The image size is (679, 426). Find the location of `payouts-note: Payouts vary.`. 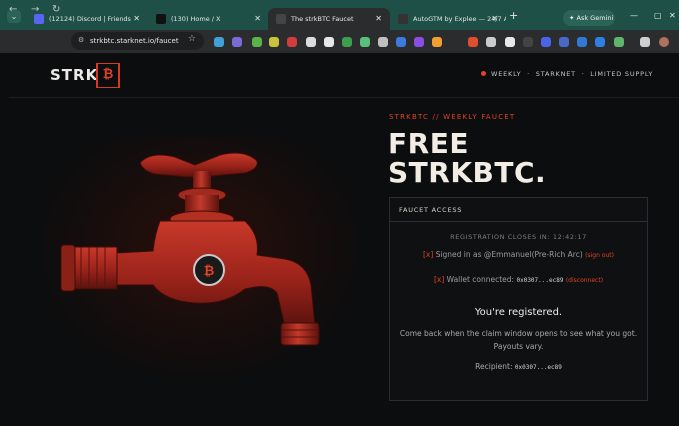

payouts-note: Payouts vary. is located at coordinates (518, 346).